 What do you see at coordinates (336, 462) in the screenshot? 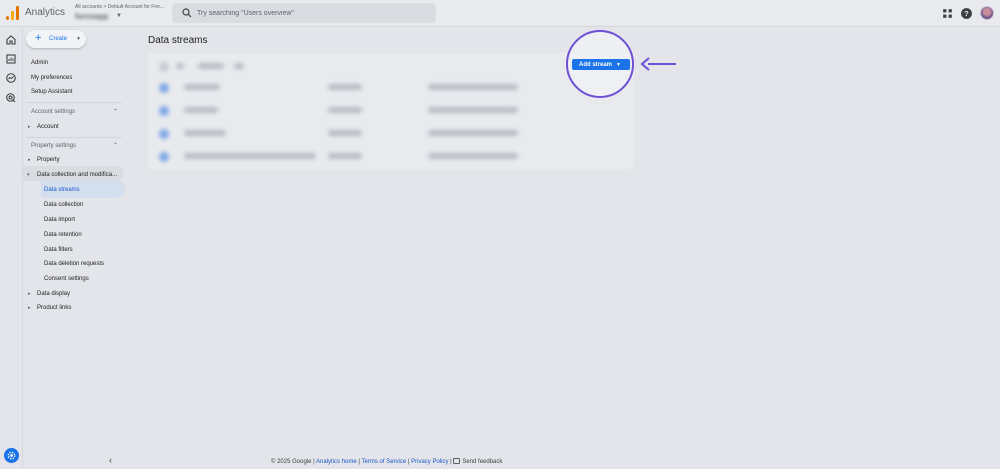
I see `analytics-home-link: Analytics home` at bounding box center [336, 462].